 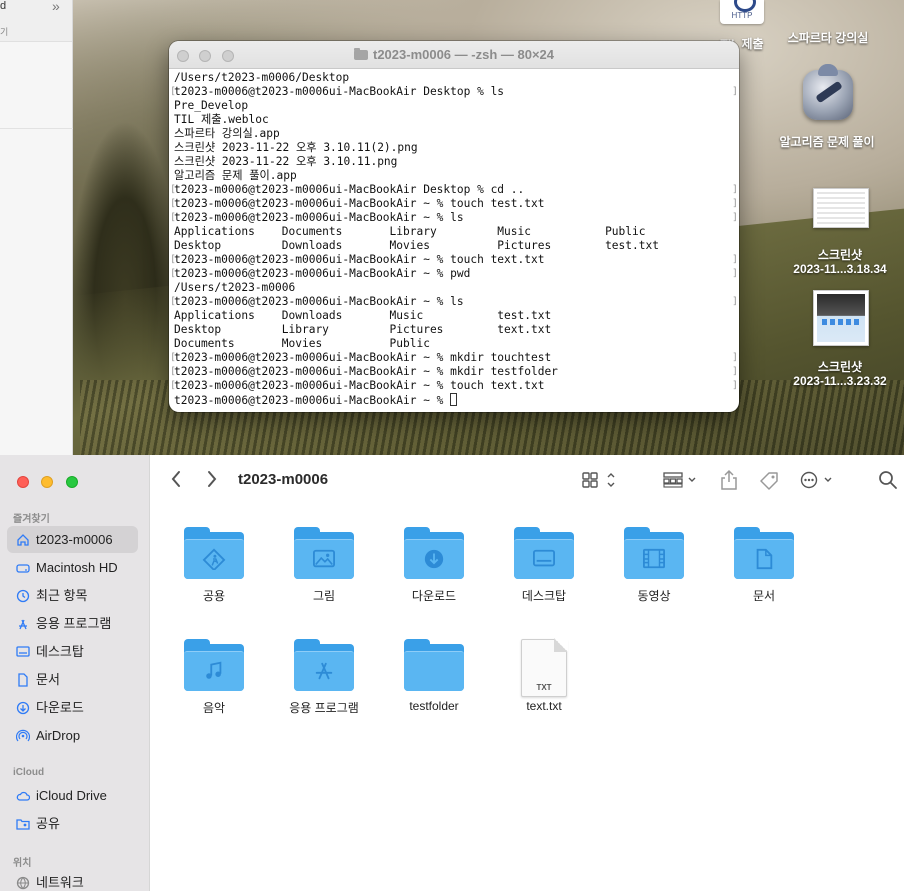 What do you see at coordinates (48, 679) in the screenshot?
I see `sidebar-item-label: 문서` at bounding box center [48, 679].